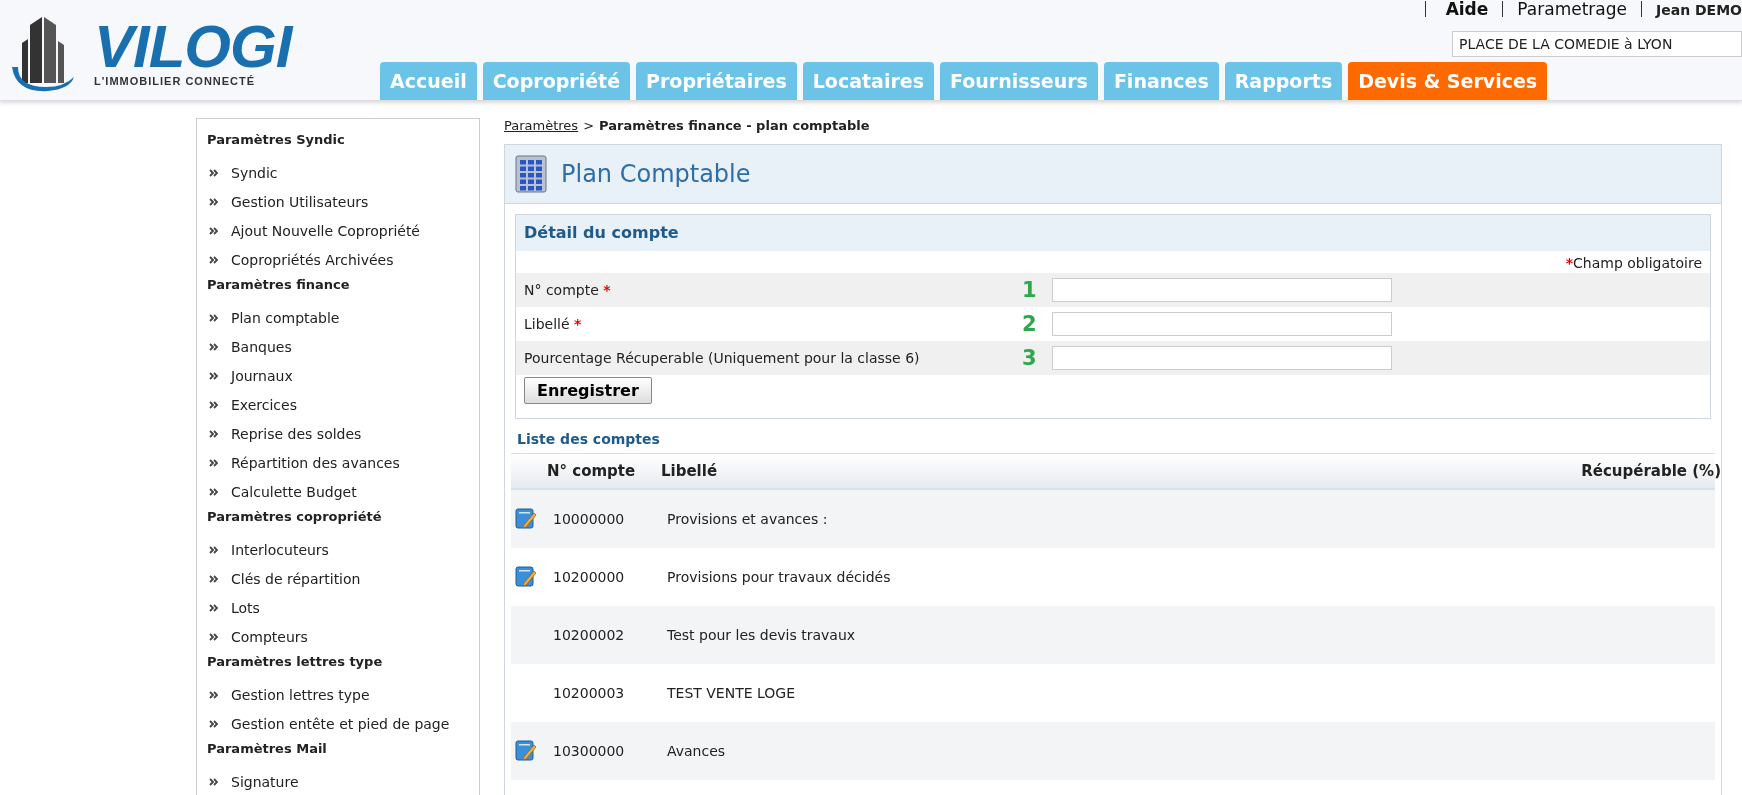 The width and height of the screenshot is (1742, 795). What do you see at coordinates (269, 636) in the screenshot?
I see `sidebar-link: Compteurs` at bounding box center [269, 636].